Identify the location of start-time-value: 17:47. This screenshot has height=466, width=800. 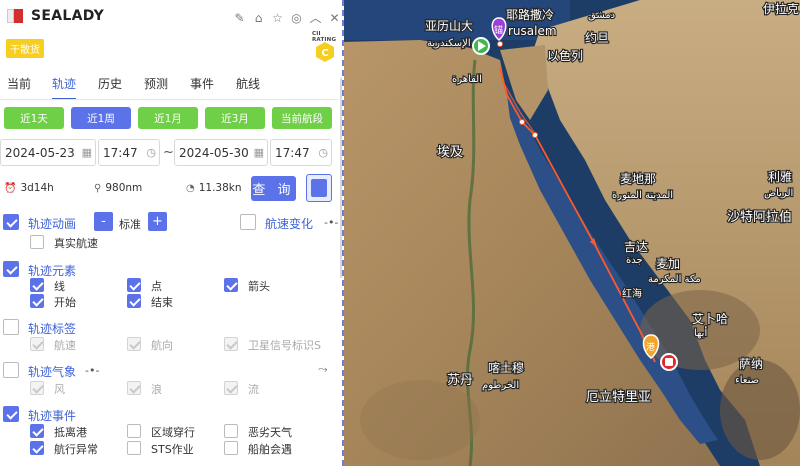
(120, 152).